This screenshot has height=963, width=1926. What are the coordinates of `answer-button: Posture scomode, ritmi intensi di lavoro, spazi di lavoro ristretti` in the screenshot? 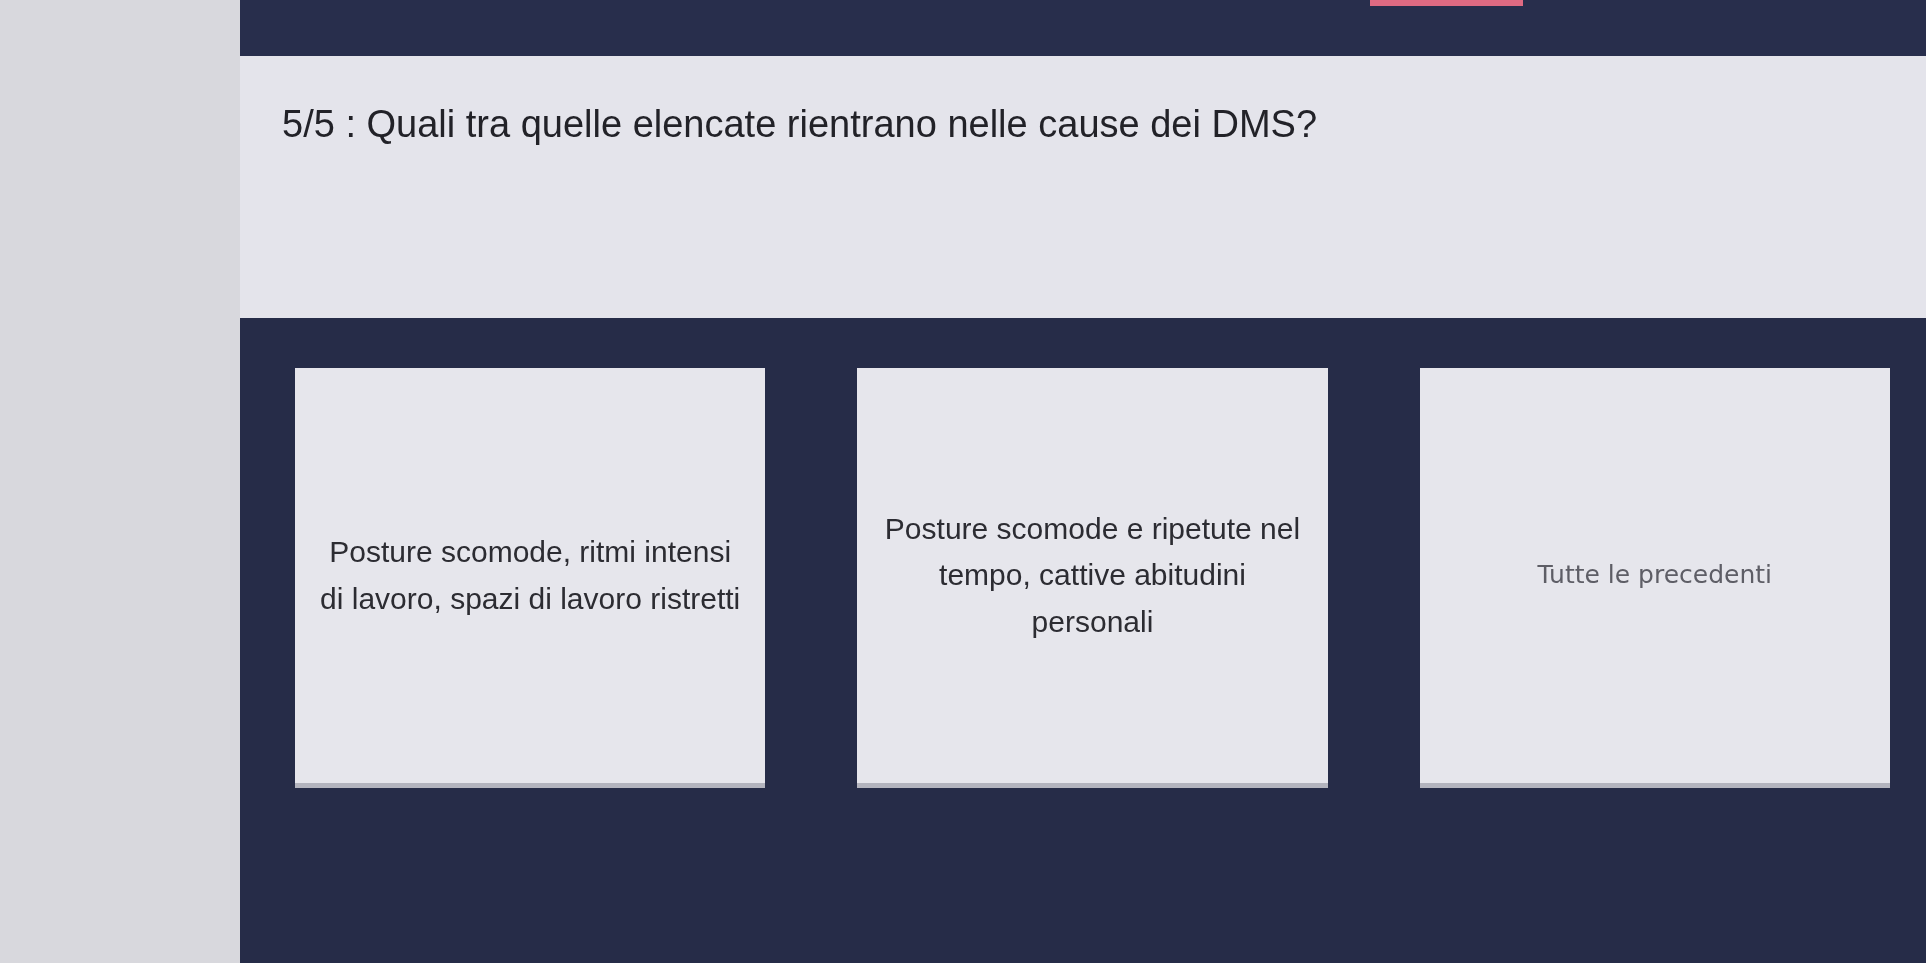 It's located at (530, 578).